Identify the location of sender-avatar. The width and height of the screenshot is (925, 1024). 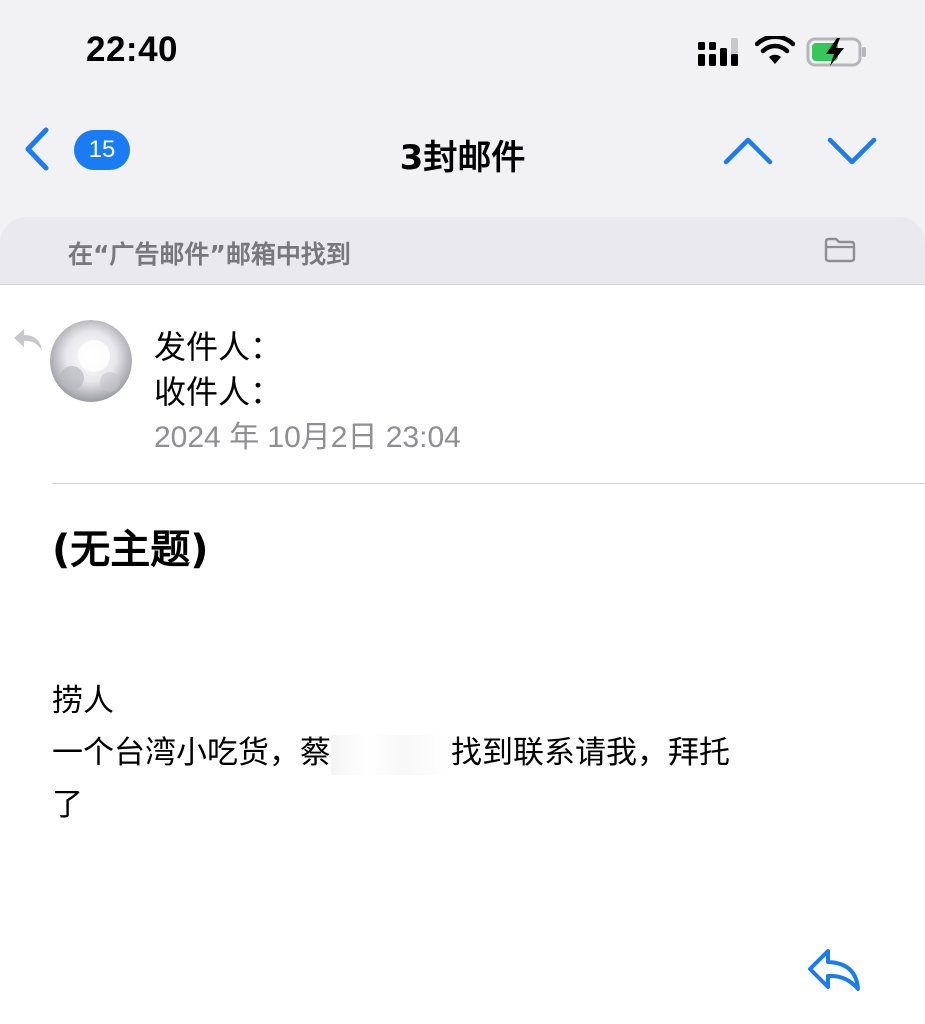
(91, 361).